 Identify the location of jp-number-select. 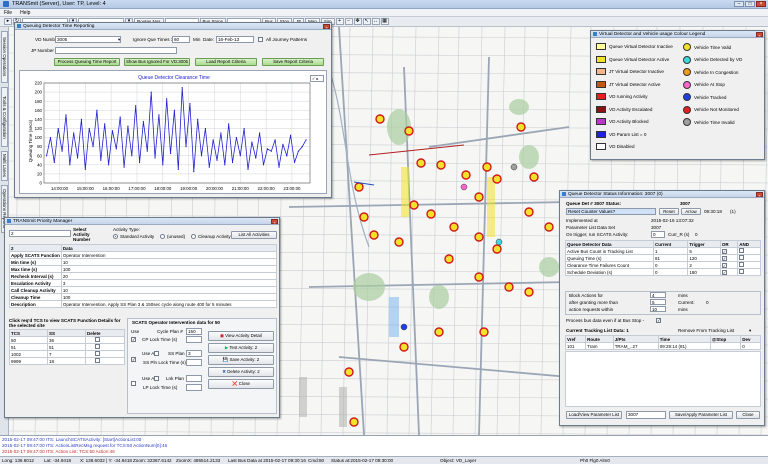
(116, 50).